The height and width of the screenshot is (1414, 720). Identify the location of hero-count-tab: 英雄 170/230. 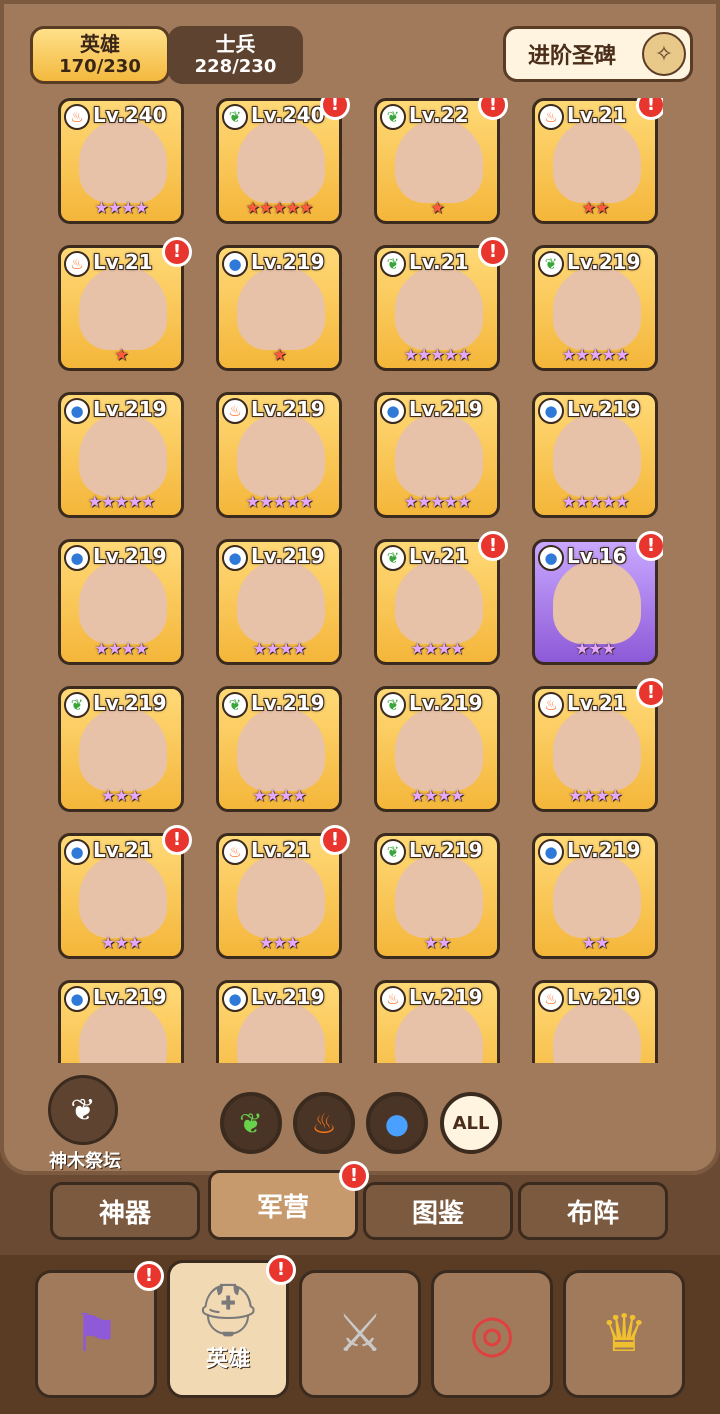
(100, 55).